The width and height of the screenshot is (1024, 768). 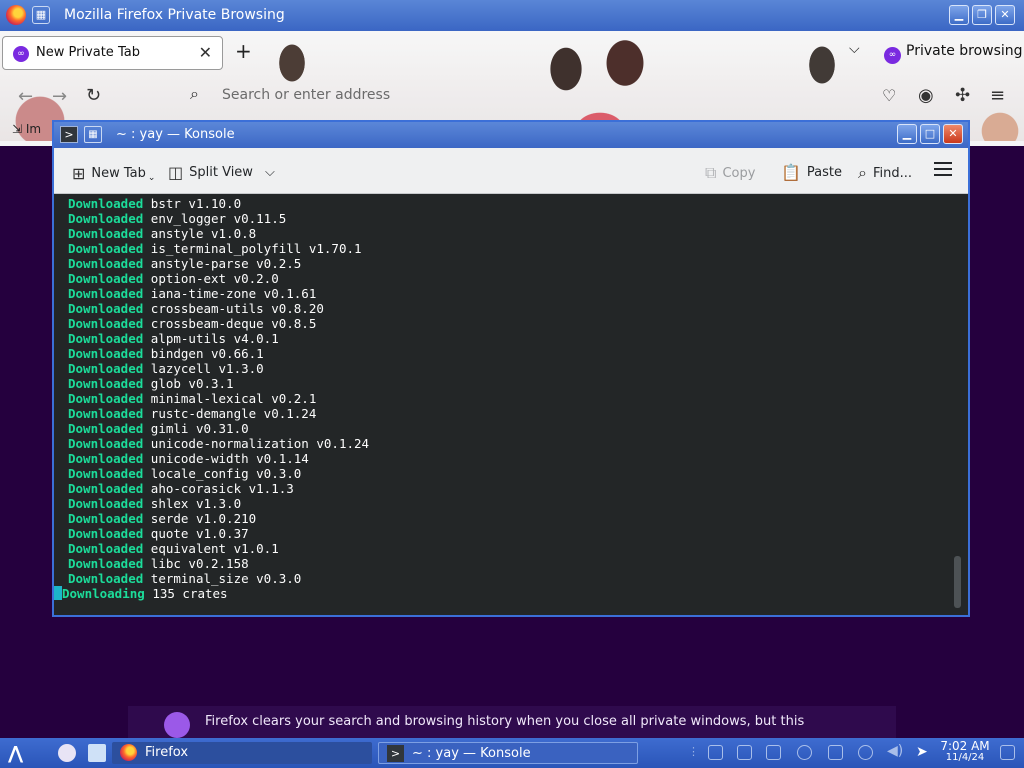 What do you see at coordinates (242, 753) in the screenshot?
I see `taskbar-task-firefox: Firefox` at bounding box center [242, 753].